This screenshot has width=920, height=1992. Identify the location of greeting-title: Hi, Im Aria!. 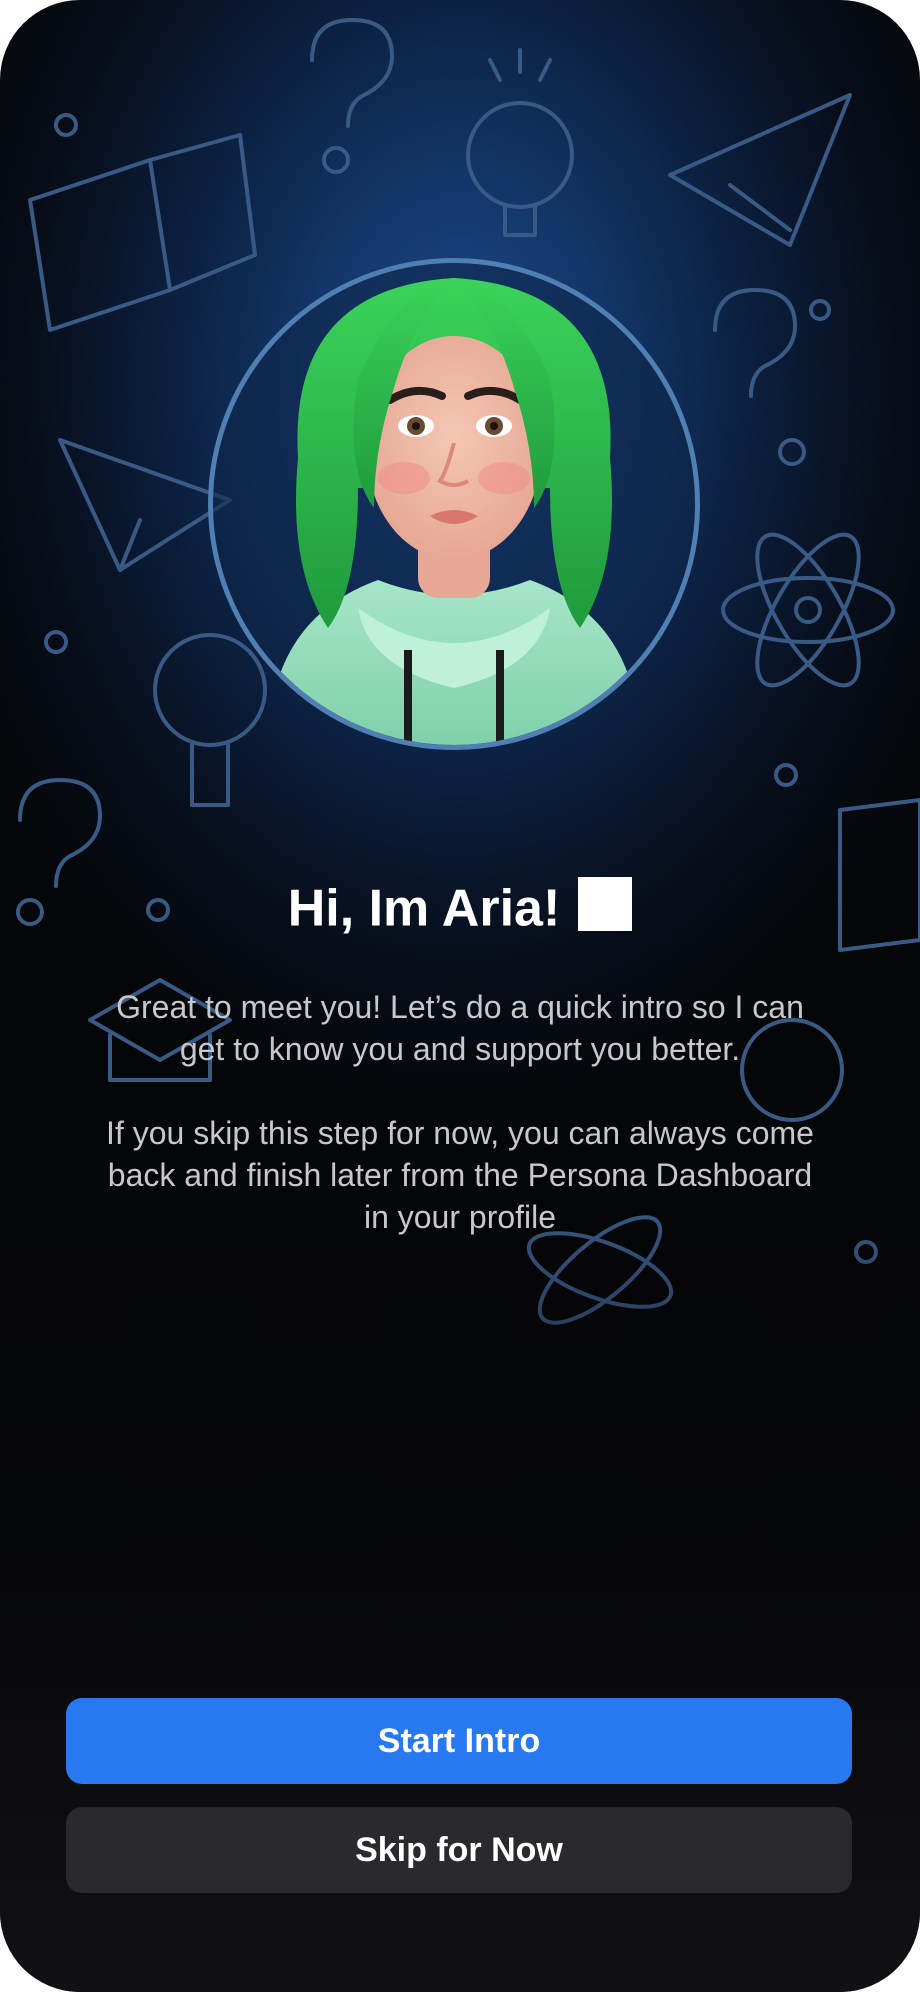
(460, 906).